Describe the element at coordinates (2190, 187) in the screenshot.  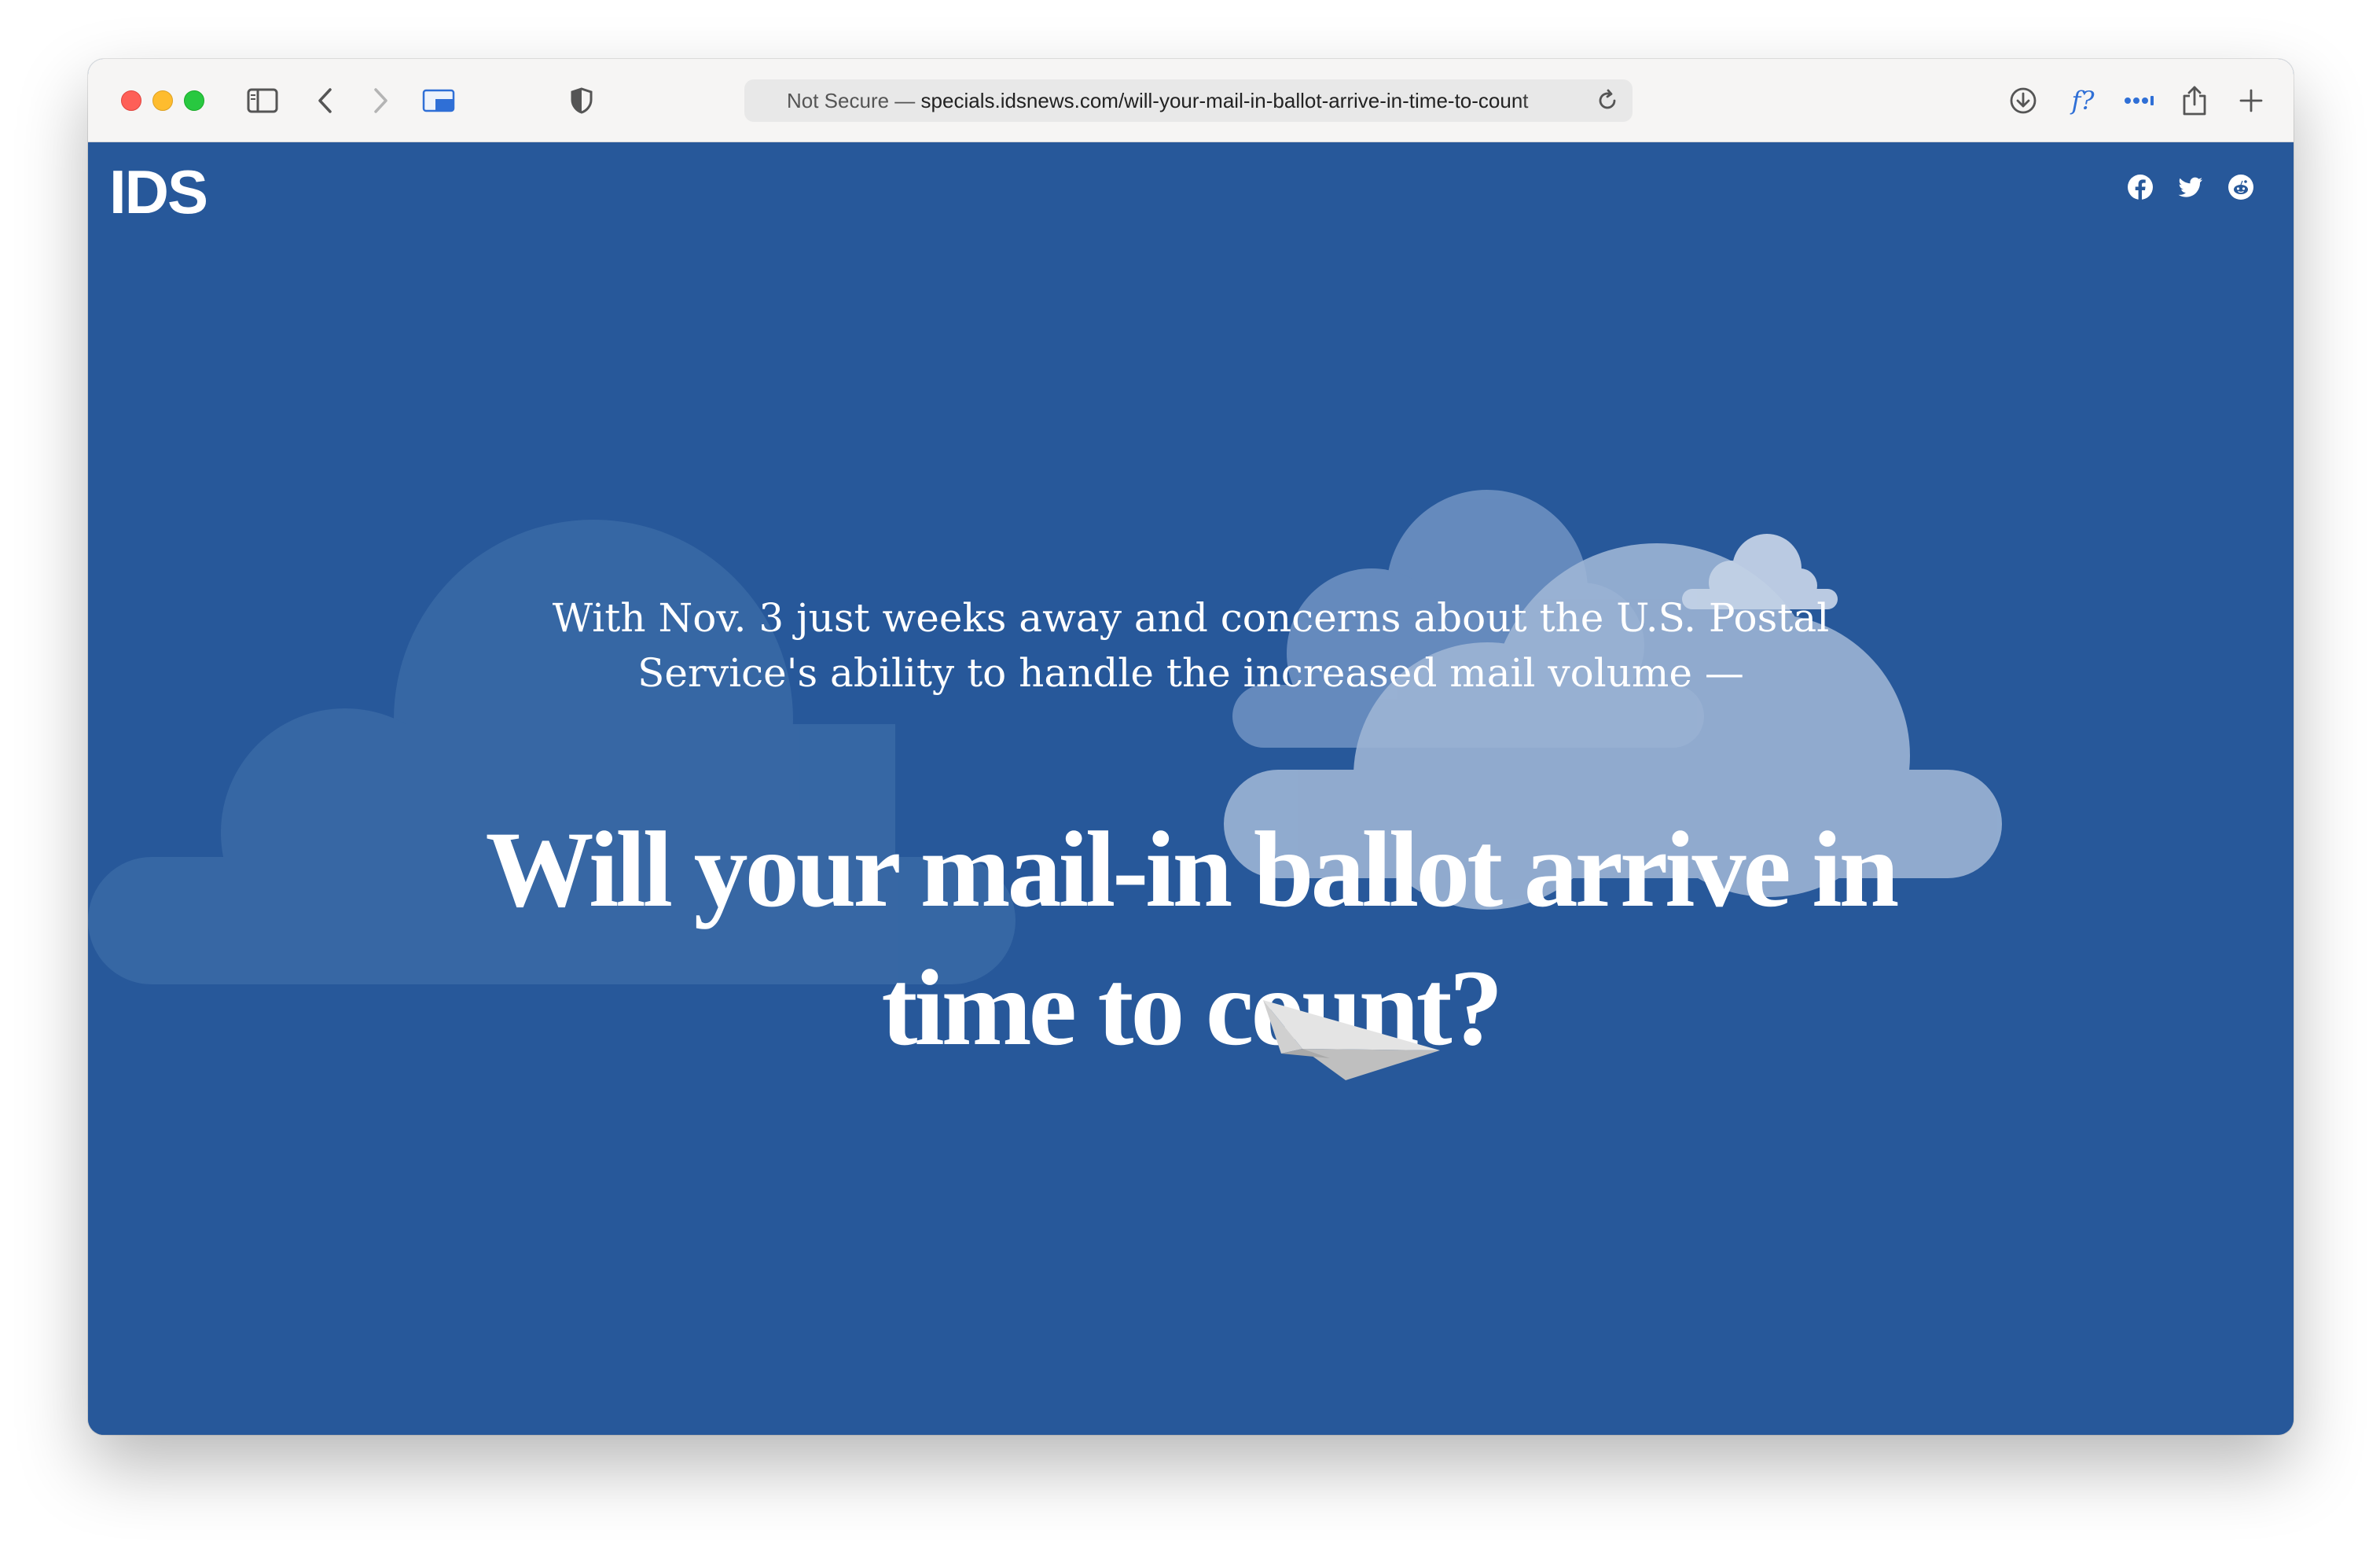
I see `twitter-icon` at that location.